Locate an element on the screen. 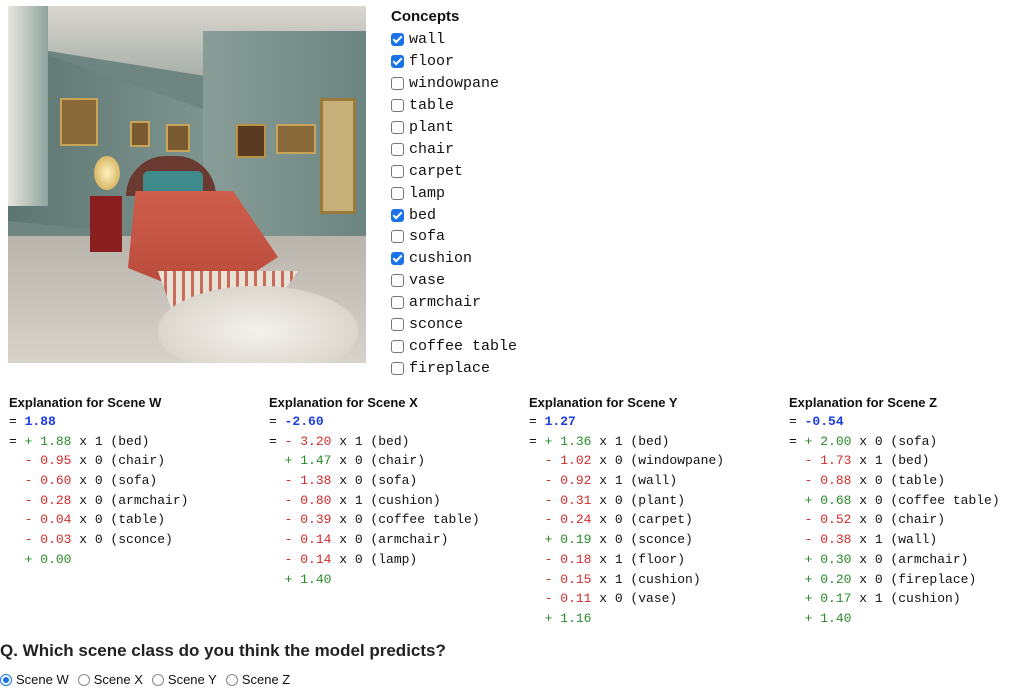 The height and width of the screenshot is (690, 1020). term-weight: - 0.60 is located at coordinates (48, 481).